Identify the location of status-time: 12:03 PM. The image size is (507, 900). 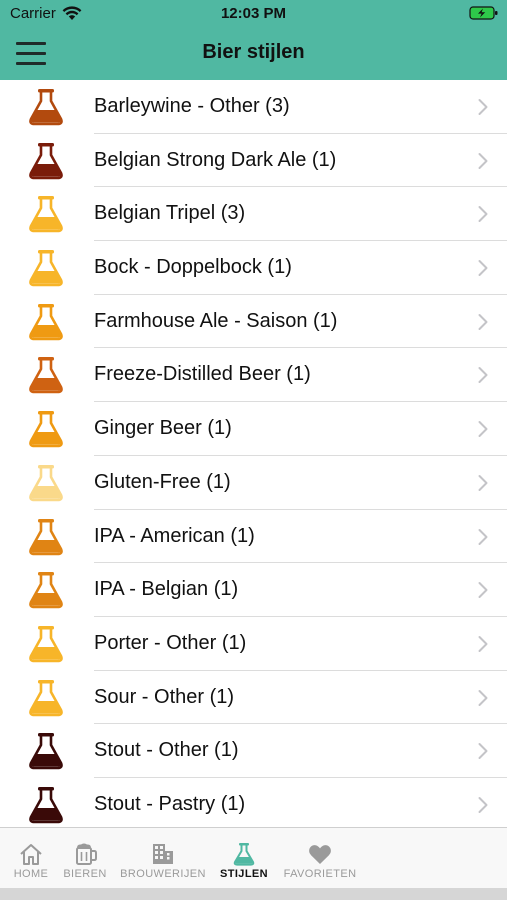
(253, 13).